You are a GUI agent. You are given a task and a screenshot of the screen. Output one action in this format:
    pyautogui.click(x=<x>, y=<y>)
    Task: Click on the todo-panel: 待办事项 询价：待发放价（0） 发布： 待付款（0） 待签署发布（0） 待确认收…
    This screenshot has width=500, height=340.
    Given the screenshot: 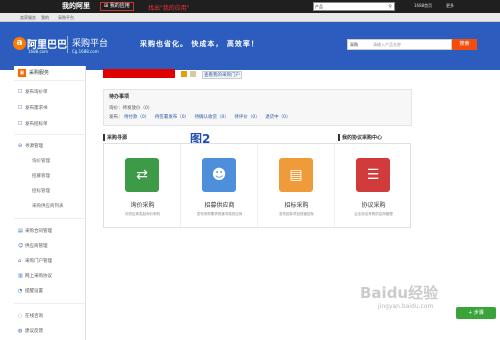 What is the action you would take?
    pyautogui.click(x=257, y=107)
    